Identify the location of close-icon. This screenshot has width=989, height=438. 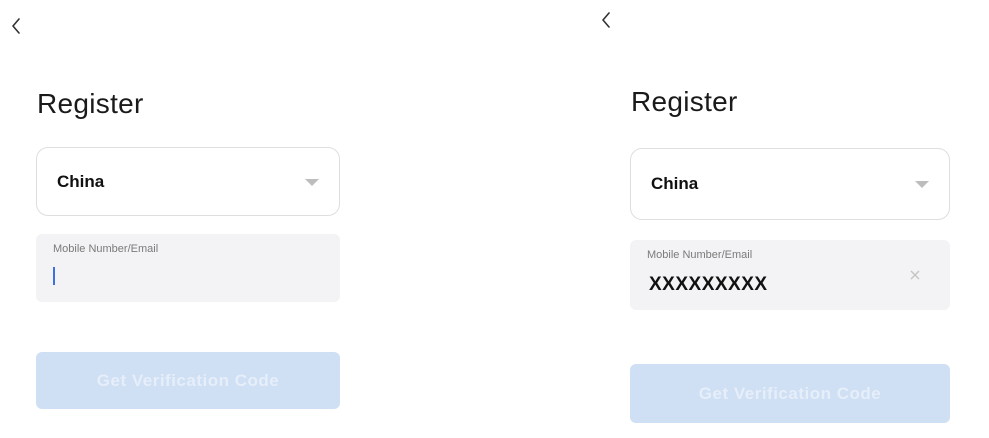
(915, 275).